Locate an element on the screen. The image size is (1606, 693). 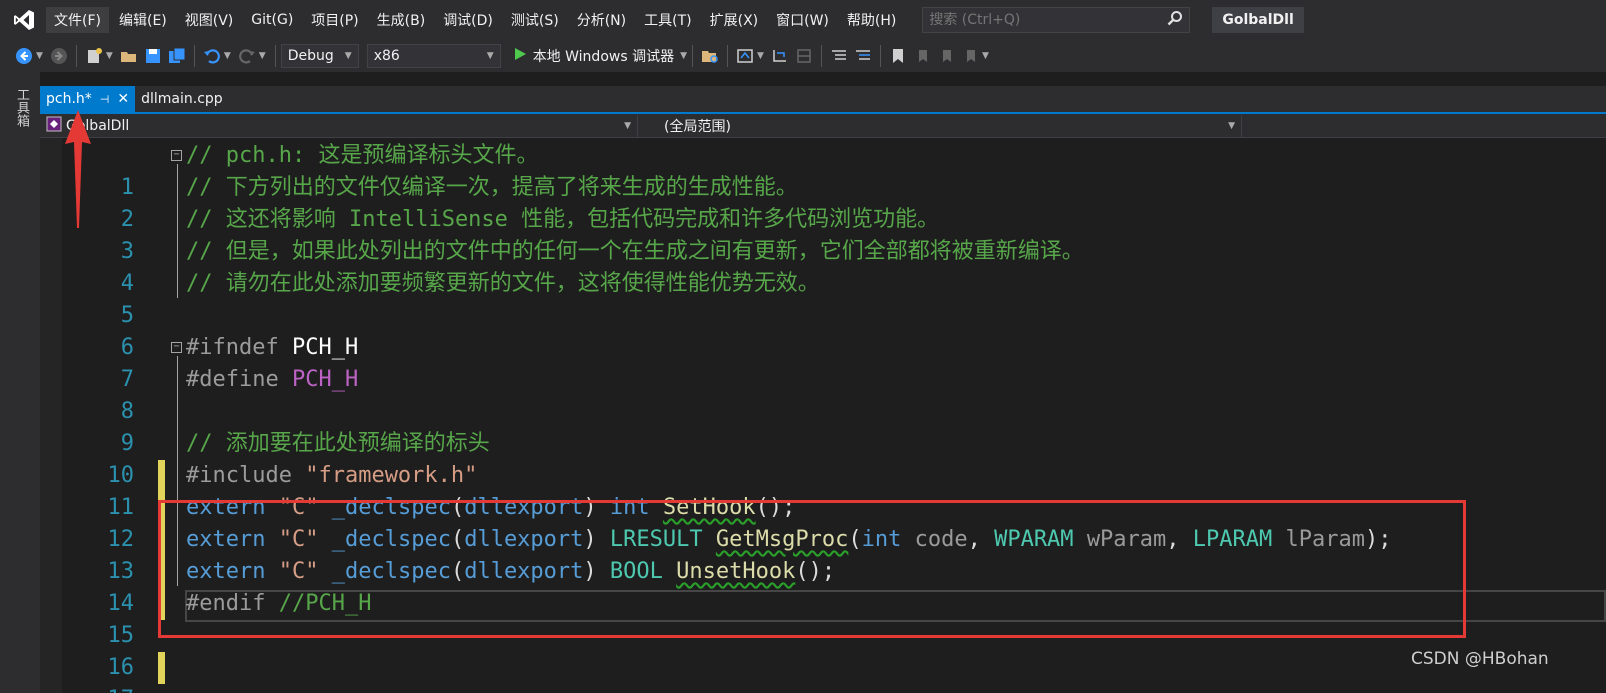
annotation-arrow-icon is located at coordinates (78, 169).